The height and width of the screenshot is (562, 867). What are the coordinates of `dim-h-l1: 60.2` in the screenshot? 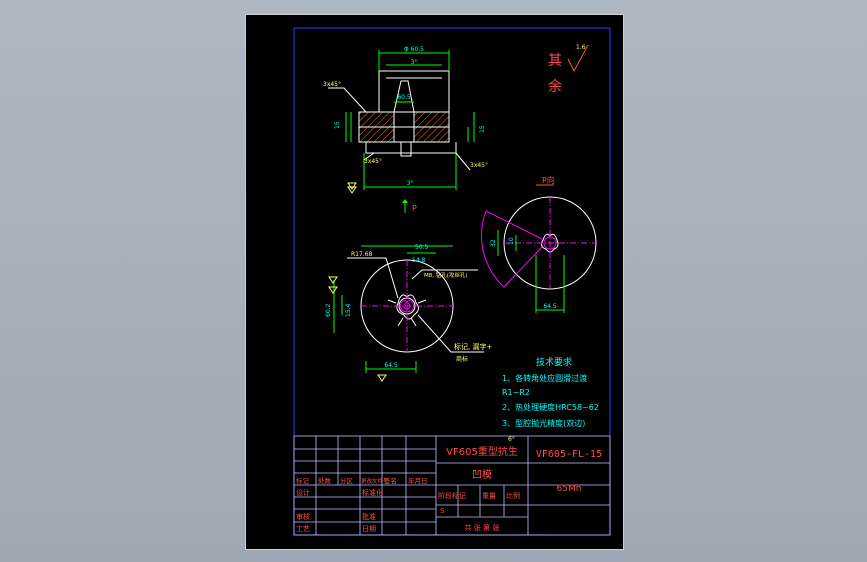 It's located at (328, 310).